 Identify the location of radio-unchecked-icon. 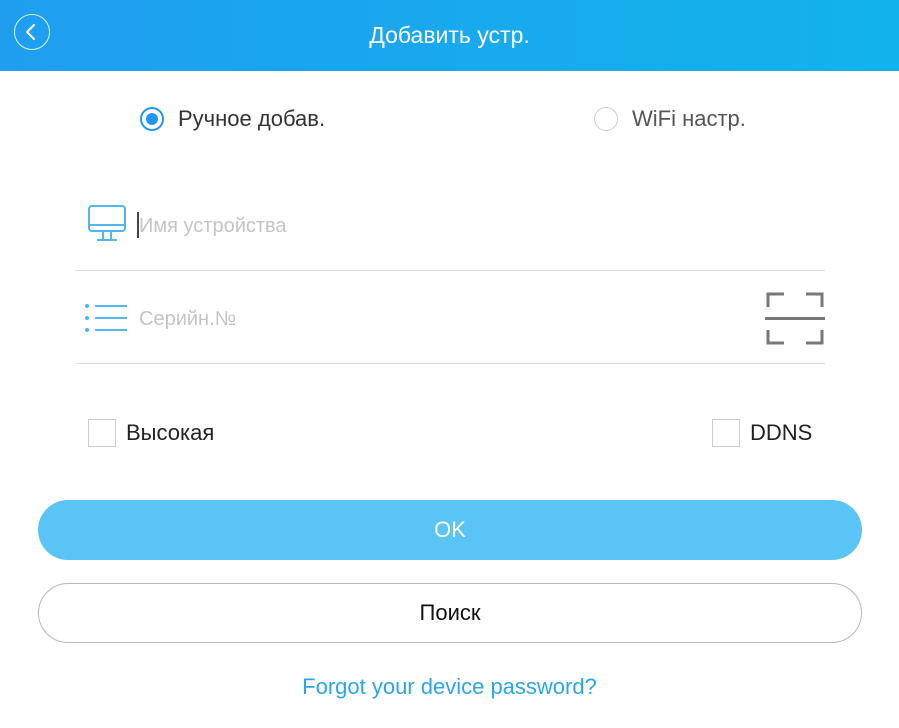
(606, 119).